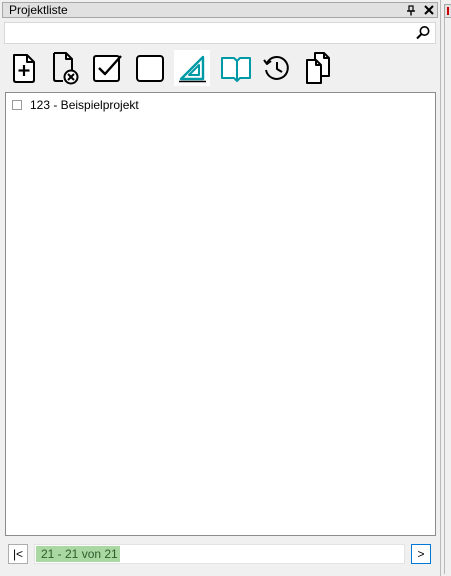  Describe the element at coordinates (444, 296) in the screenshot. I see `adjacent-panel-border` at that location.